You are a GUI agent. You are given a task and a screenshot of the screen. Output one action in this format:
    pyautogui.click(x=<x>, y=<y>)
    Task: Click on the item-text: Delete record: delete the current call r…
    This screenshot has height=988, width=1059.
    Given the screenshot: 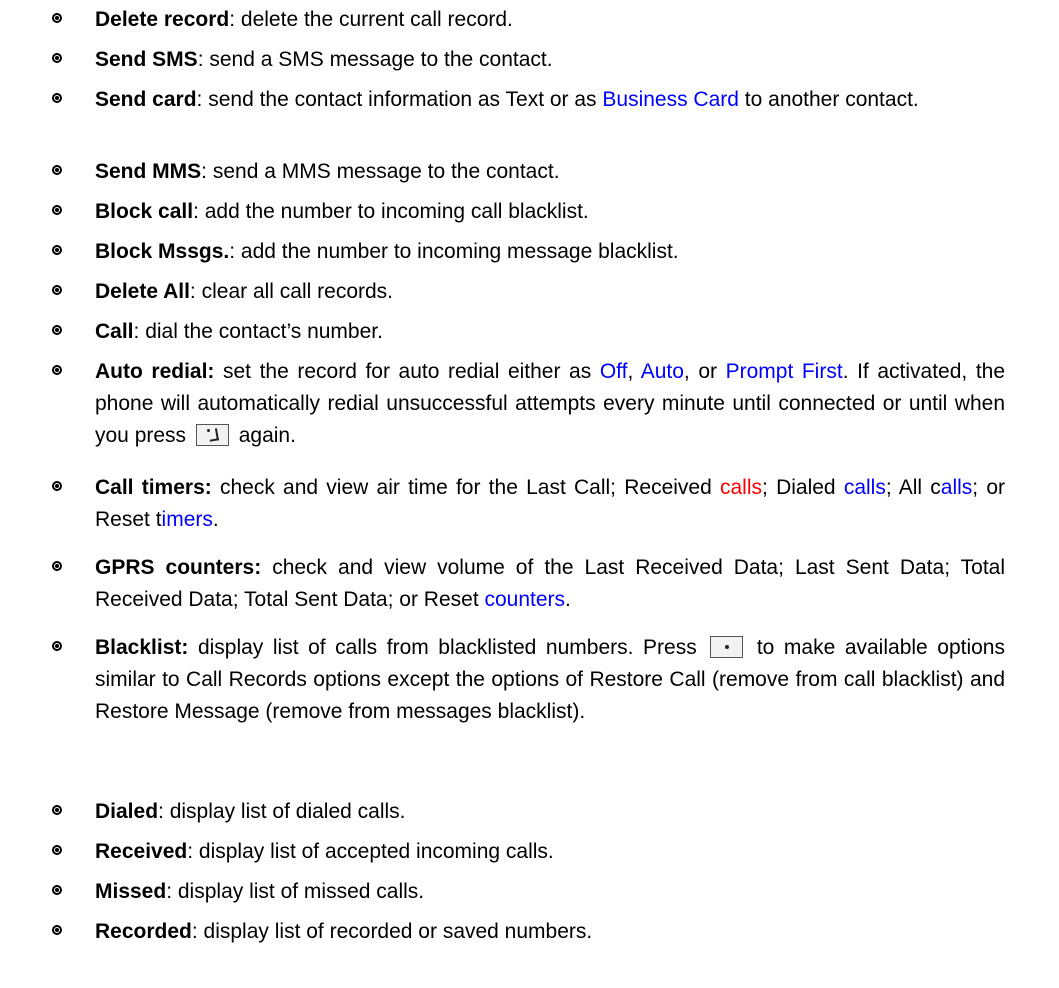 What is the action you would take?
    pyautogui.click(x=550, y=20)
    